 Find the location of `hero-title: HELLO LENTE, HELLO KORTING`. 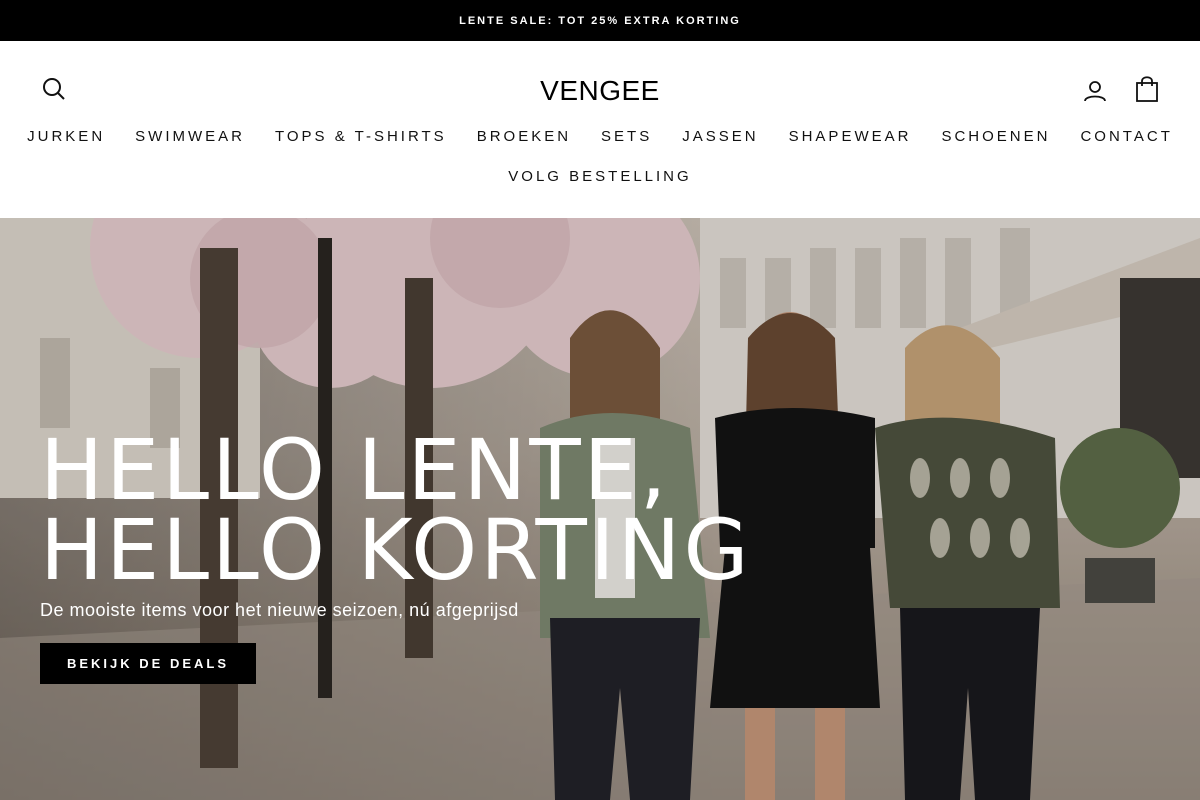

hero-title: HELLO LENTE, HELLO KORTING is located at coordinates (420, 510).